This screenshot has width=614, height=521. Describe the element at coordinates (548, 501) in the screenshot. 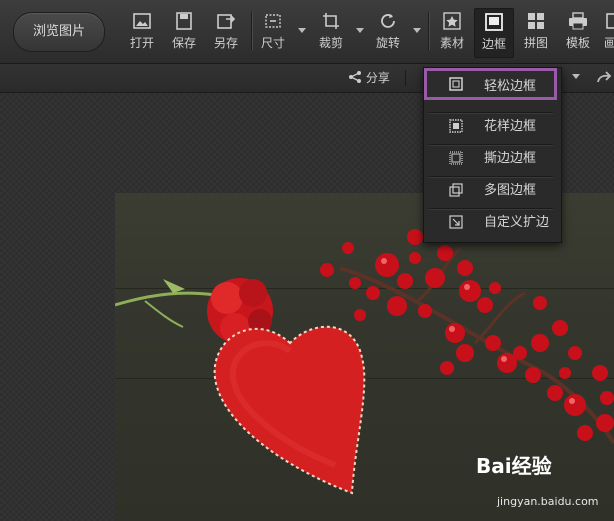

I see `watermark-url: jingyan.baidu.com` at that location.